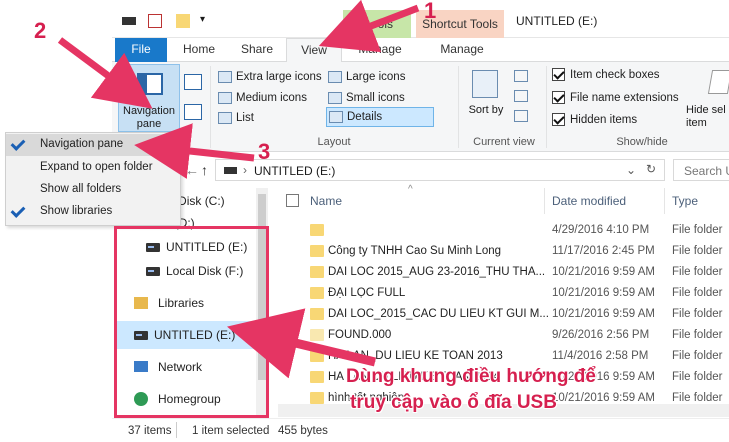 The height and width of the screenshot is (442, 729). I want to click on arrow-1-icon, so click(369, 26).